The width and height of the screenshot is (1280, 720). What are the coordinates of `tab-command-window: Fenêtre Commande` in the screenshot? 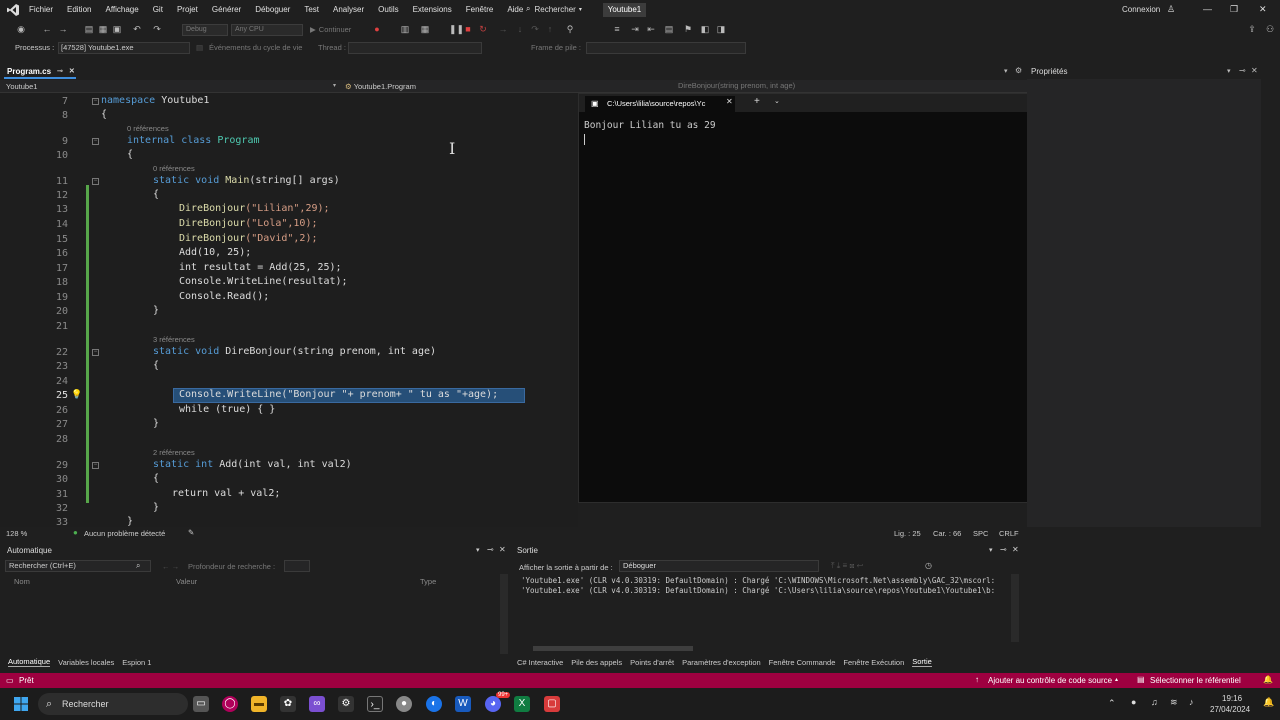 It's located at (802, 662).